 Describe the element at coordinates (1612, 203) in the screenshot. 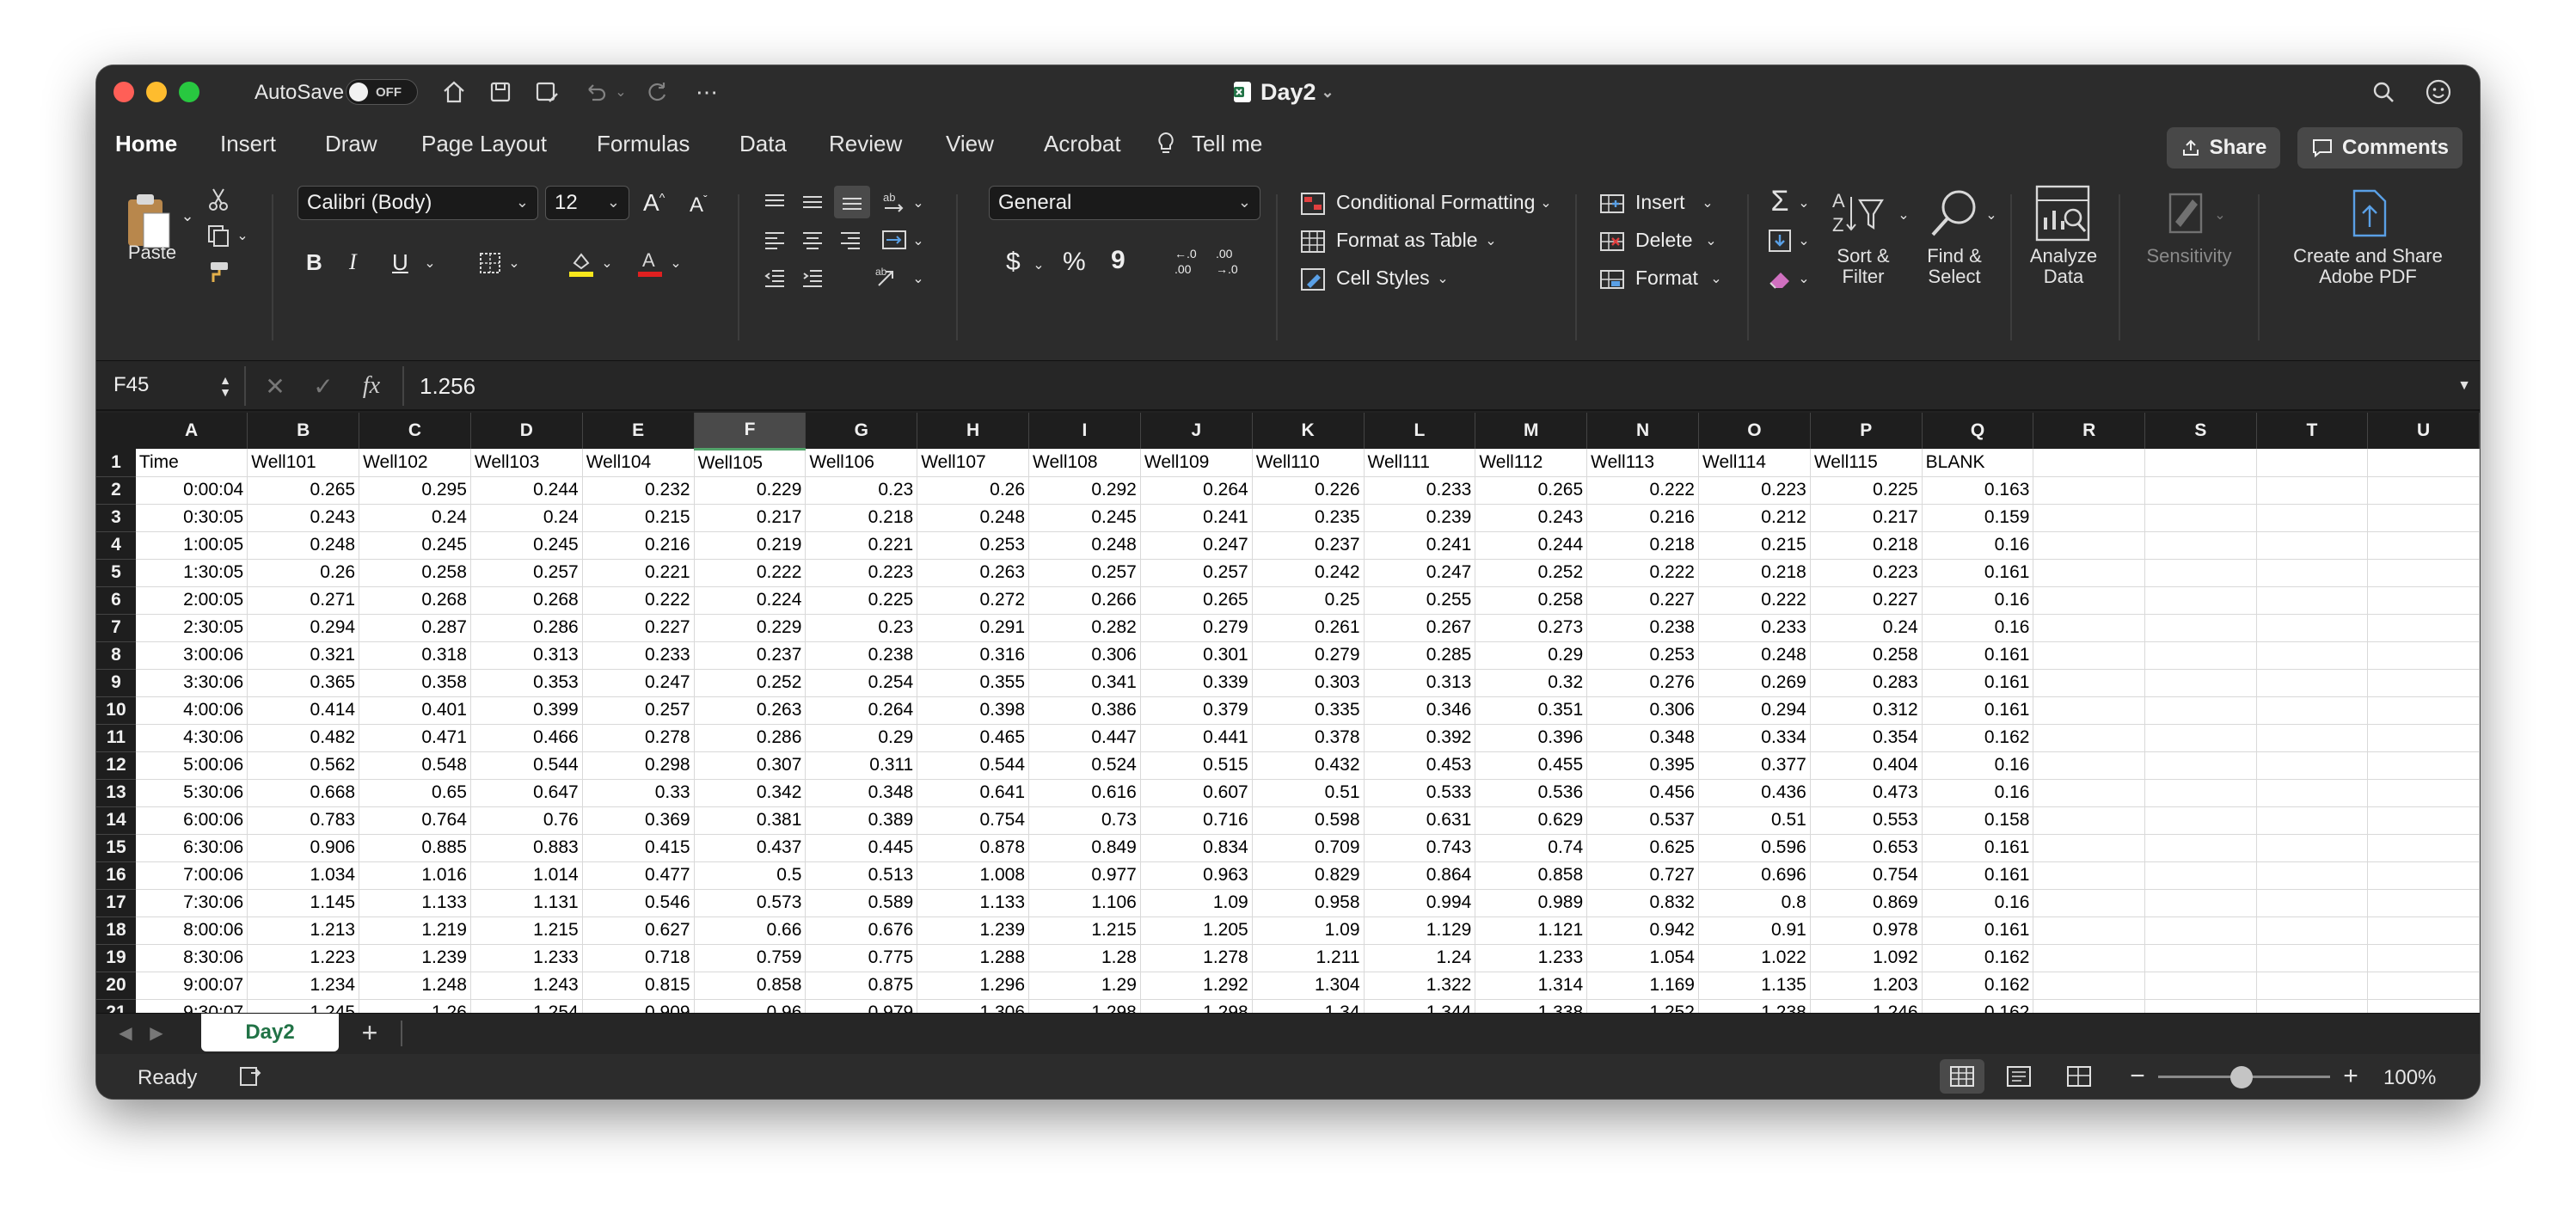

I see `insert-cells-icon` at that location.